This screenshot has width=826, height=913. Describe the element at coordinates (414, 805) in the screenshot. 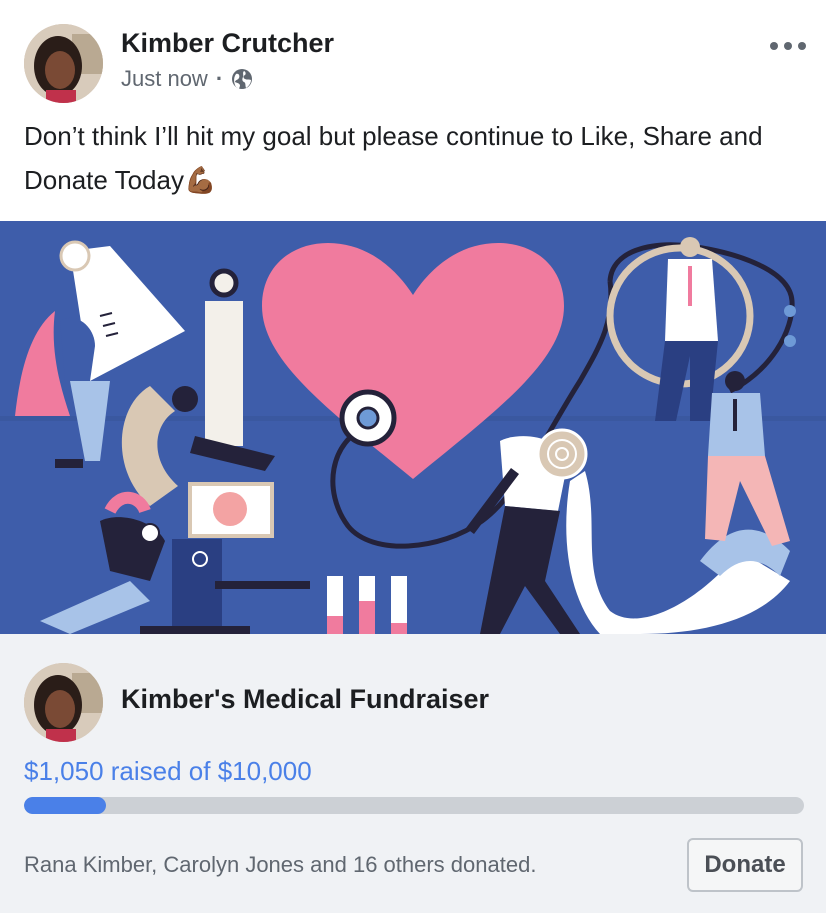

I see `fundraiser-progress-bar` at that location.